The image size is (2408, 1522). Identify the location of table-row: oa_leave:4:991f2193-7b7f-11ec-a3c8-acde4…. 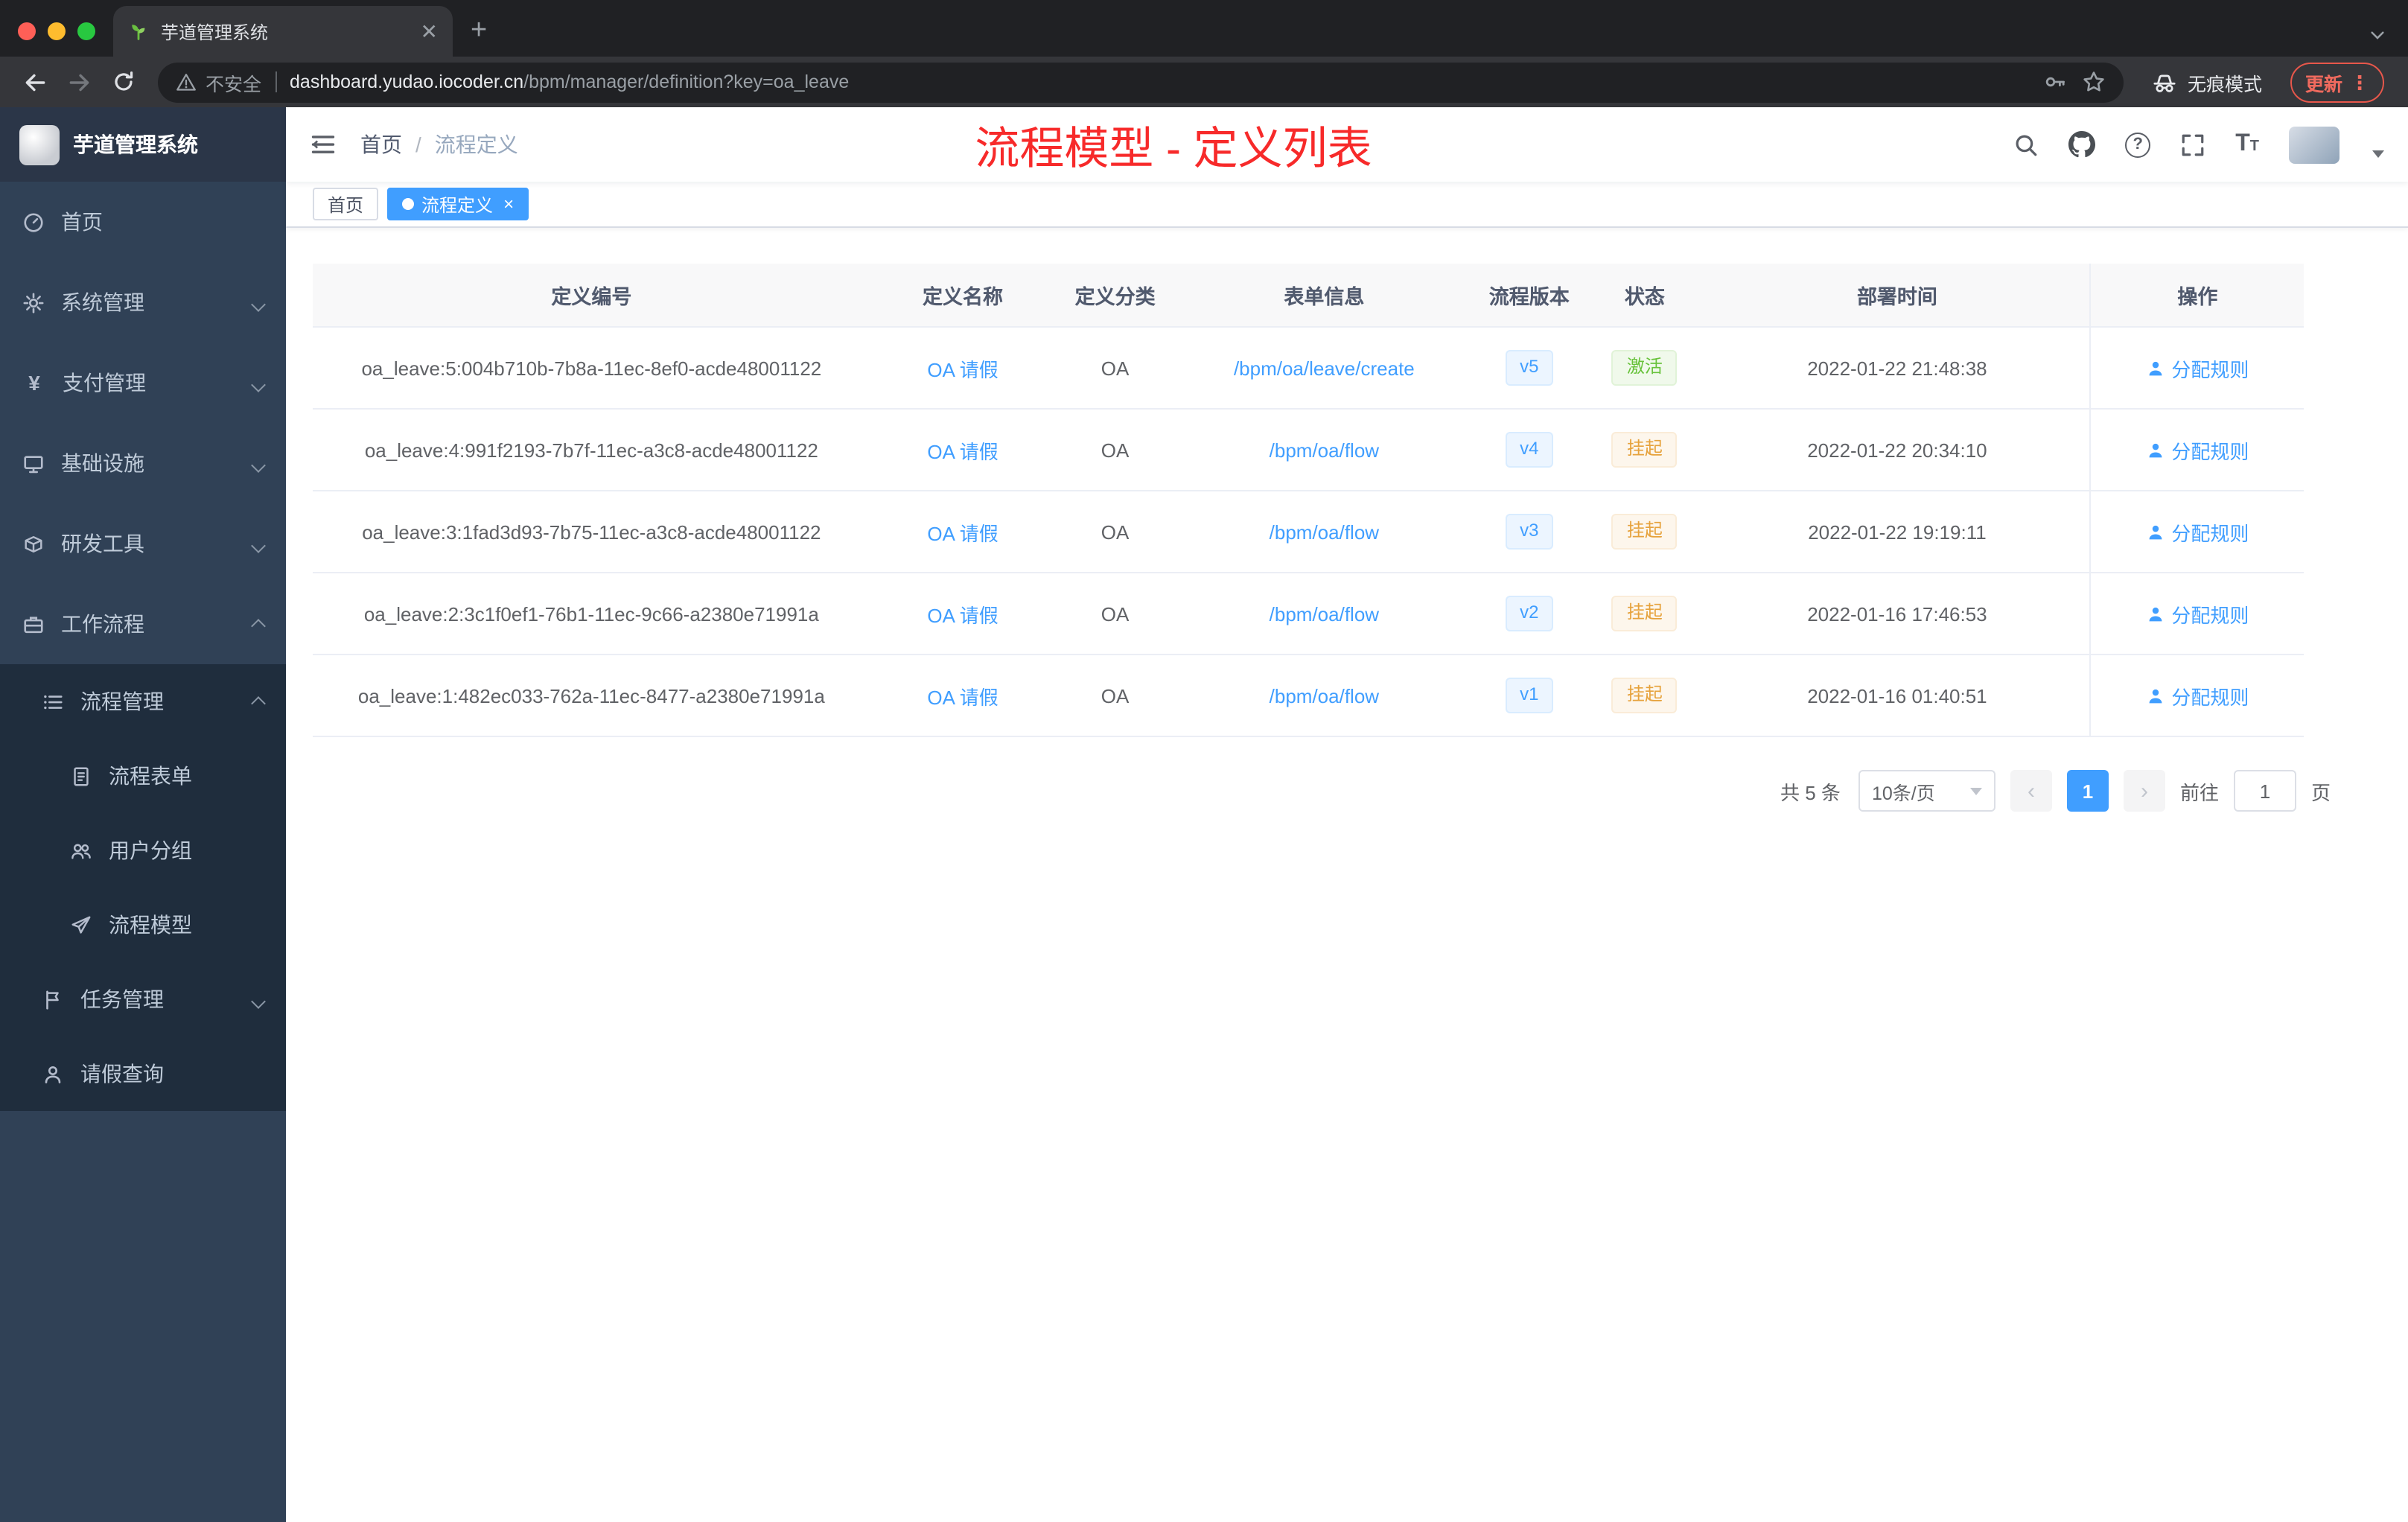
(1308, 450).